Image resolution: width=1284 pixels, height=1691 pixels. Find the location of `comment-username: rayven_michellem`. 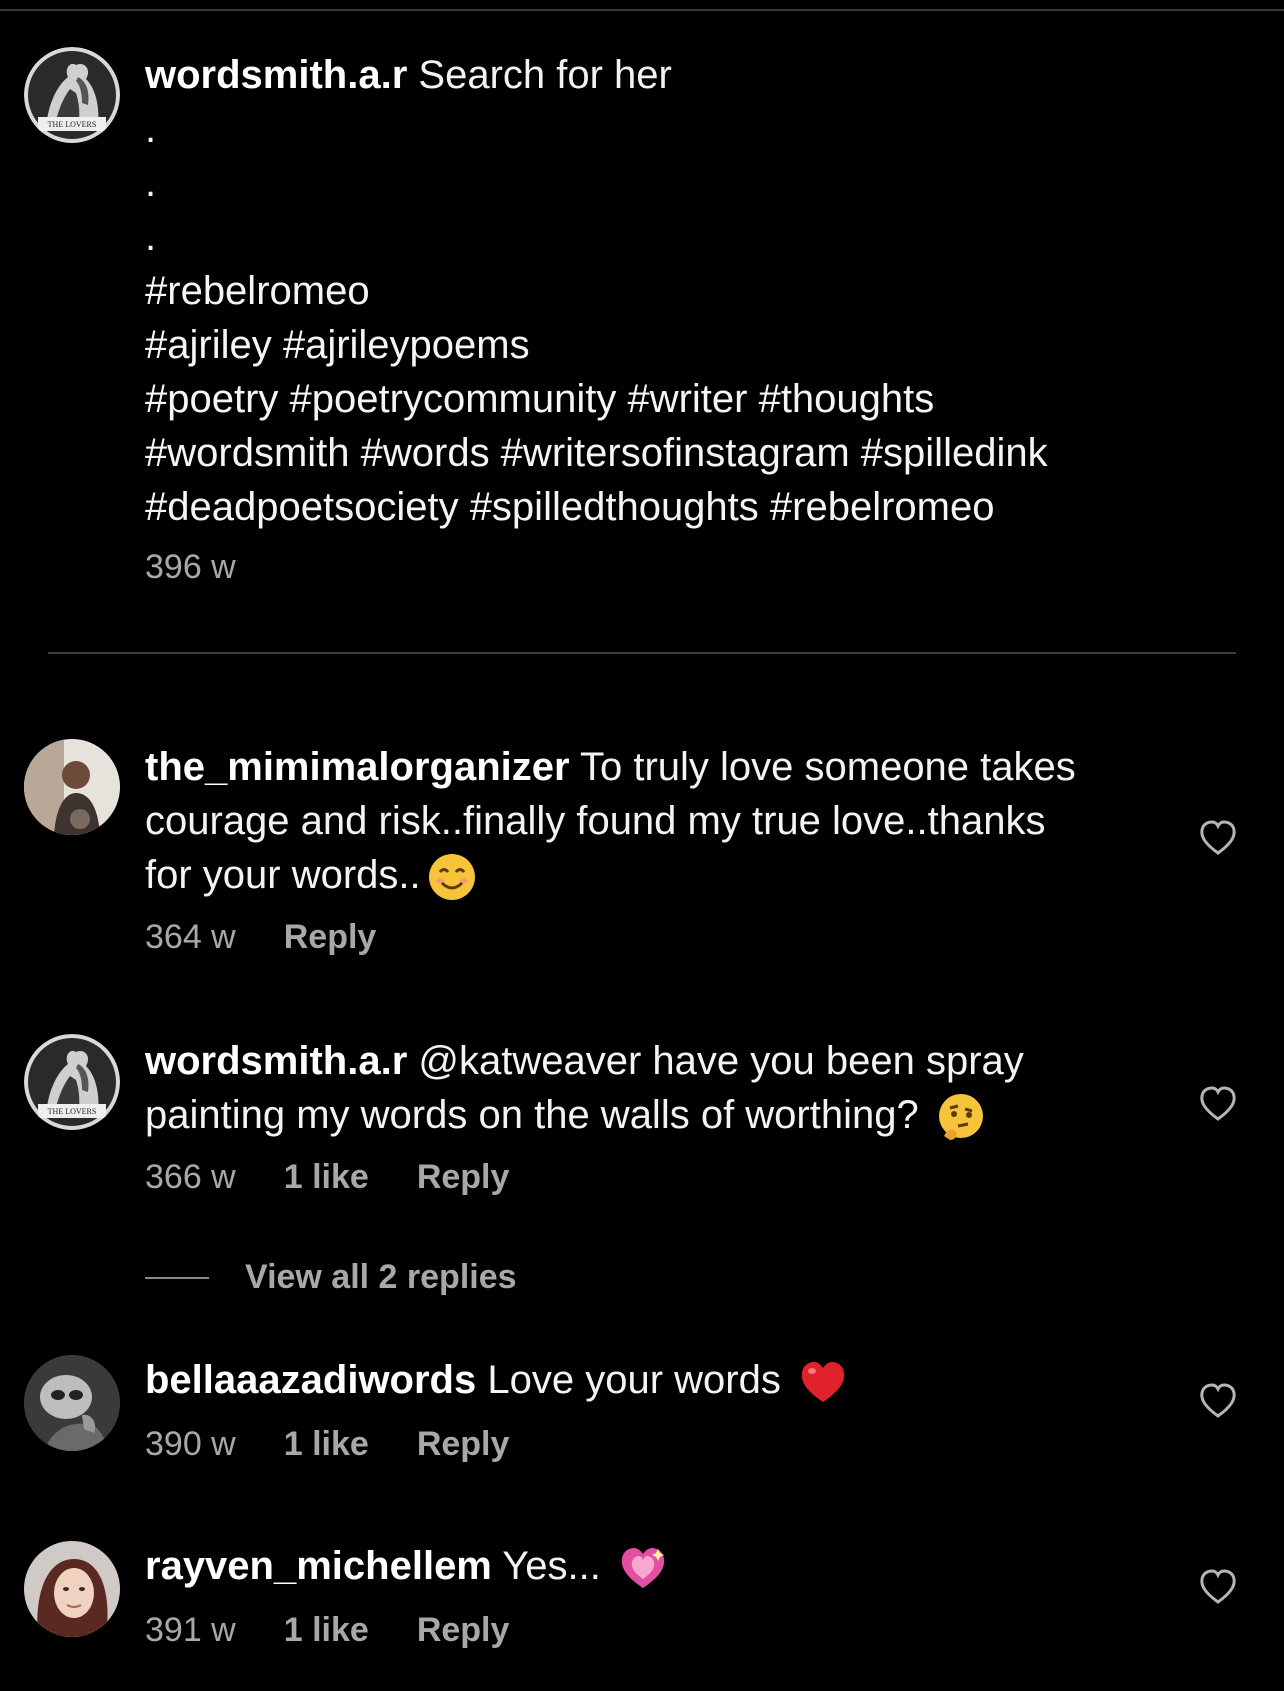

comment-username: rayven_michellem is located at coordinates (318, 1566).